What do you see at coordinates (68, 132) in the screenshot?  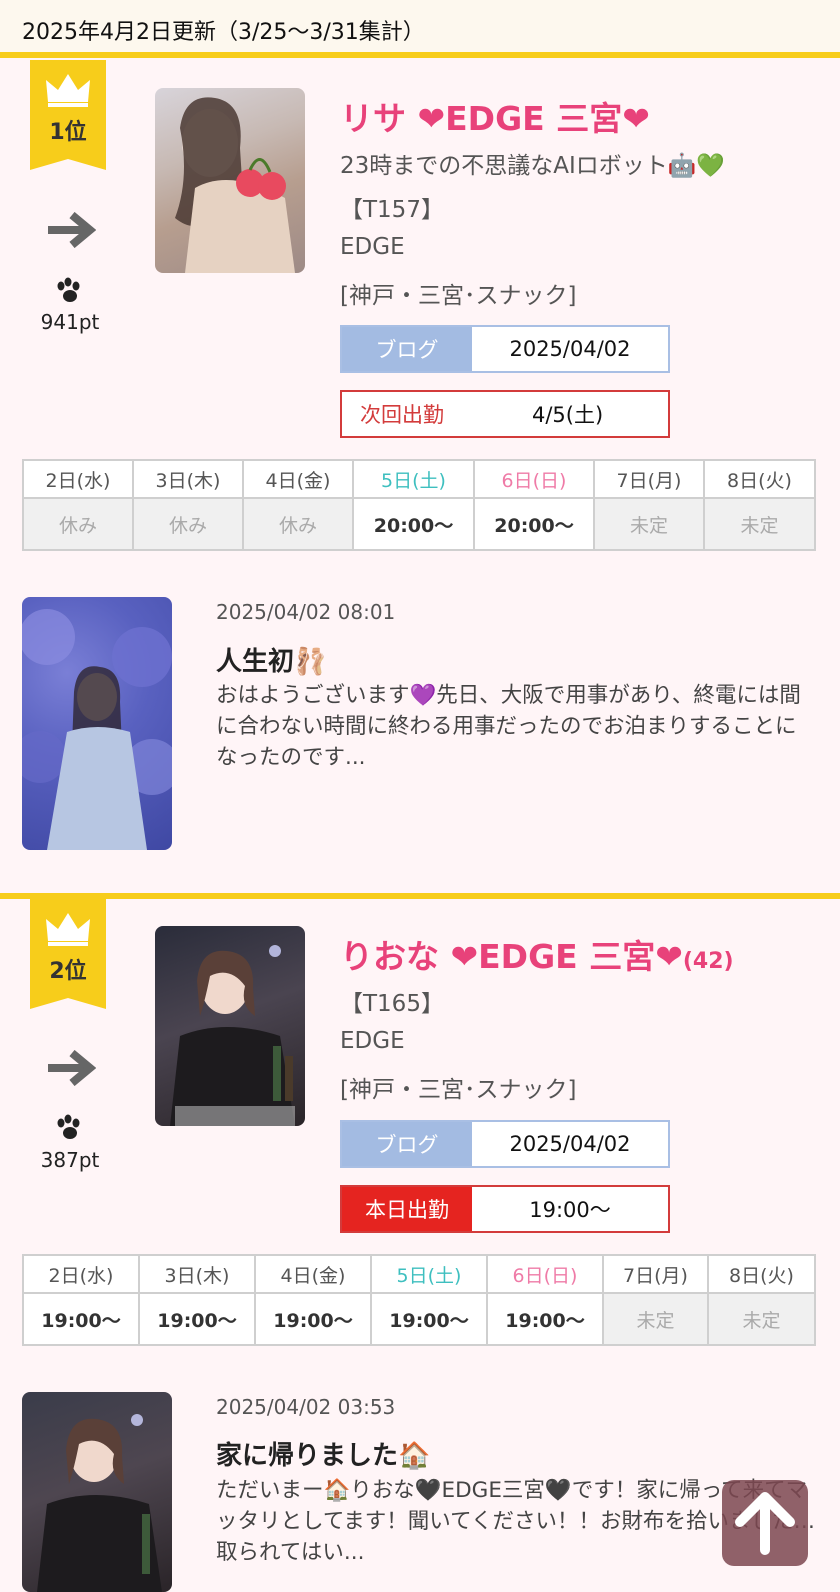 I see `rank-label: 1位` at bounding box center [68, 132].